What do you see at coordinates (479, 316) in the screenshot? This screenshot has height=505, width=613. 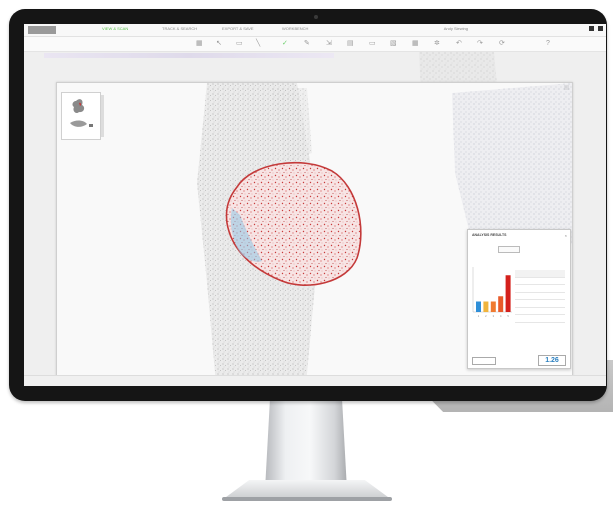 I see `histogram-tick-label: 1` at bounding box center [479, 316].